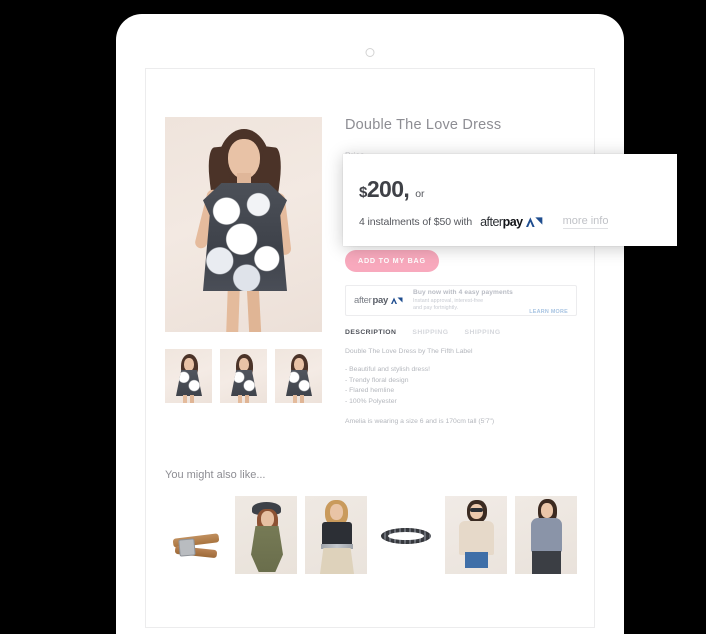  I want to click on main-product-image, so click(243, 224).